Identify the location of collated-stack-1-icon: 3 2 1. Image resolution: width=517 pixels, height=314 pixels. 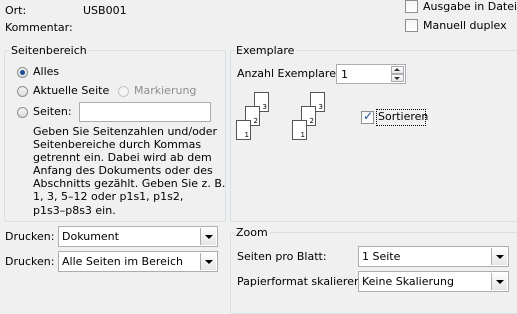
(256, 118).